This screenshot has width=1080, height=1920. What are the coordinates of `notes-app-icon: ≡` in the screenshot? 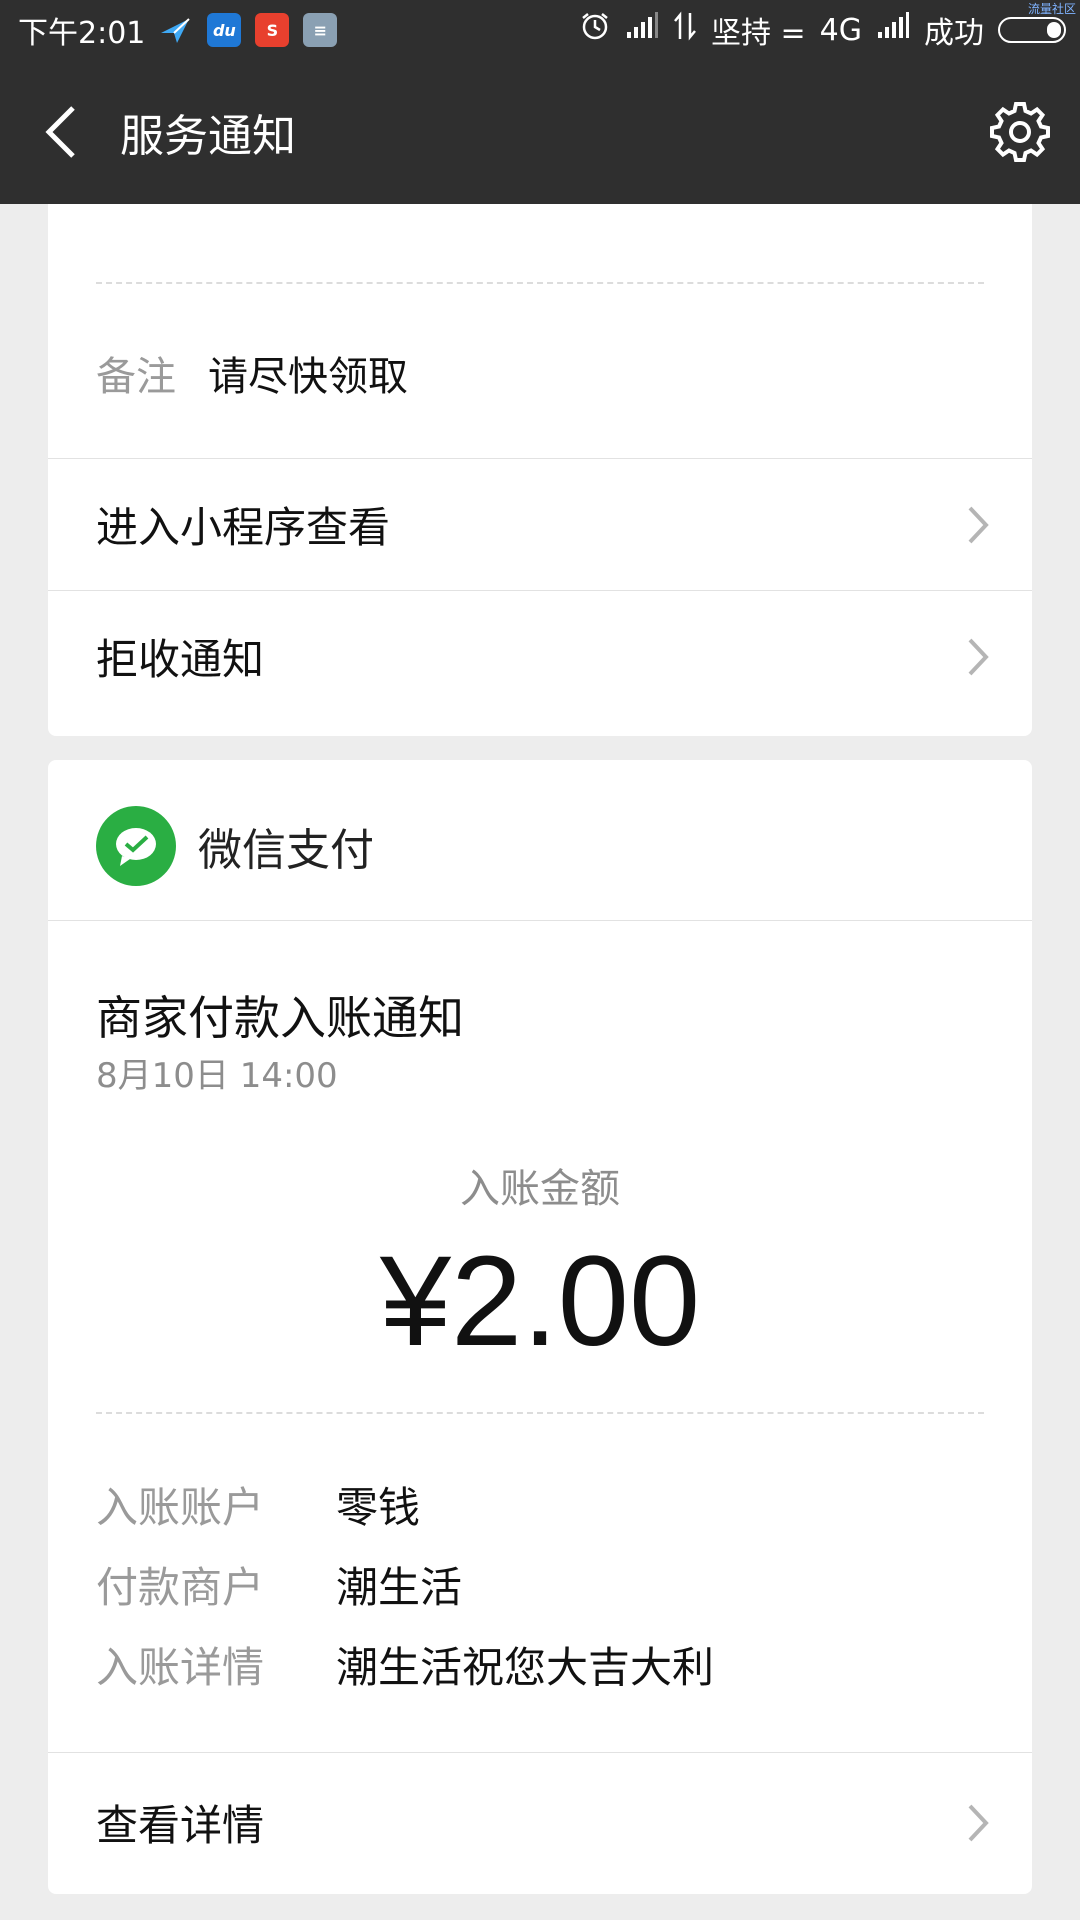 It's located at (320, 30).